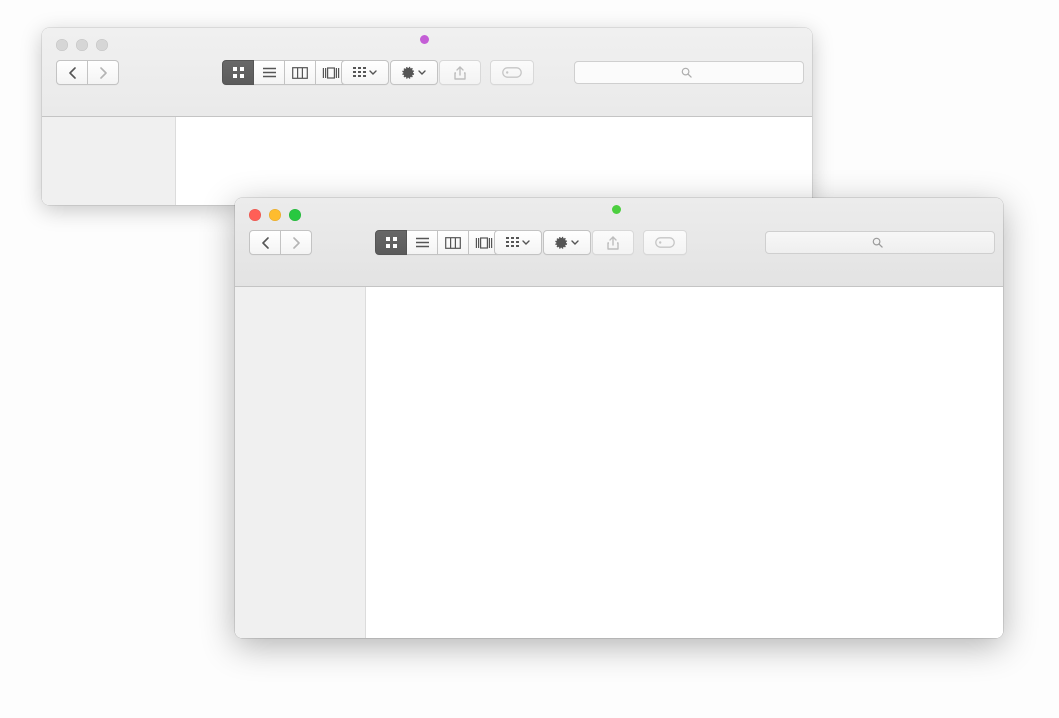  I want to click on back-window-toolbar, so click(427, 83).